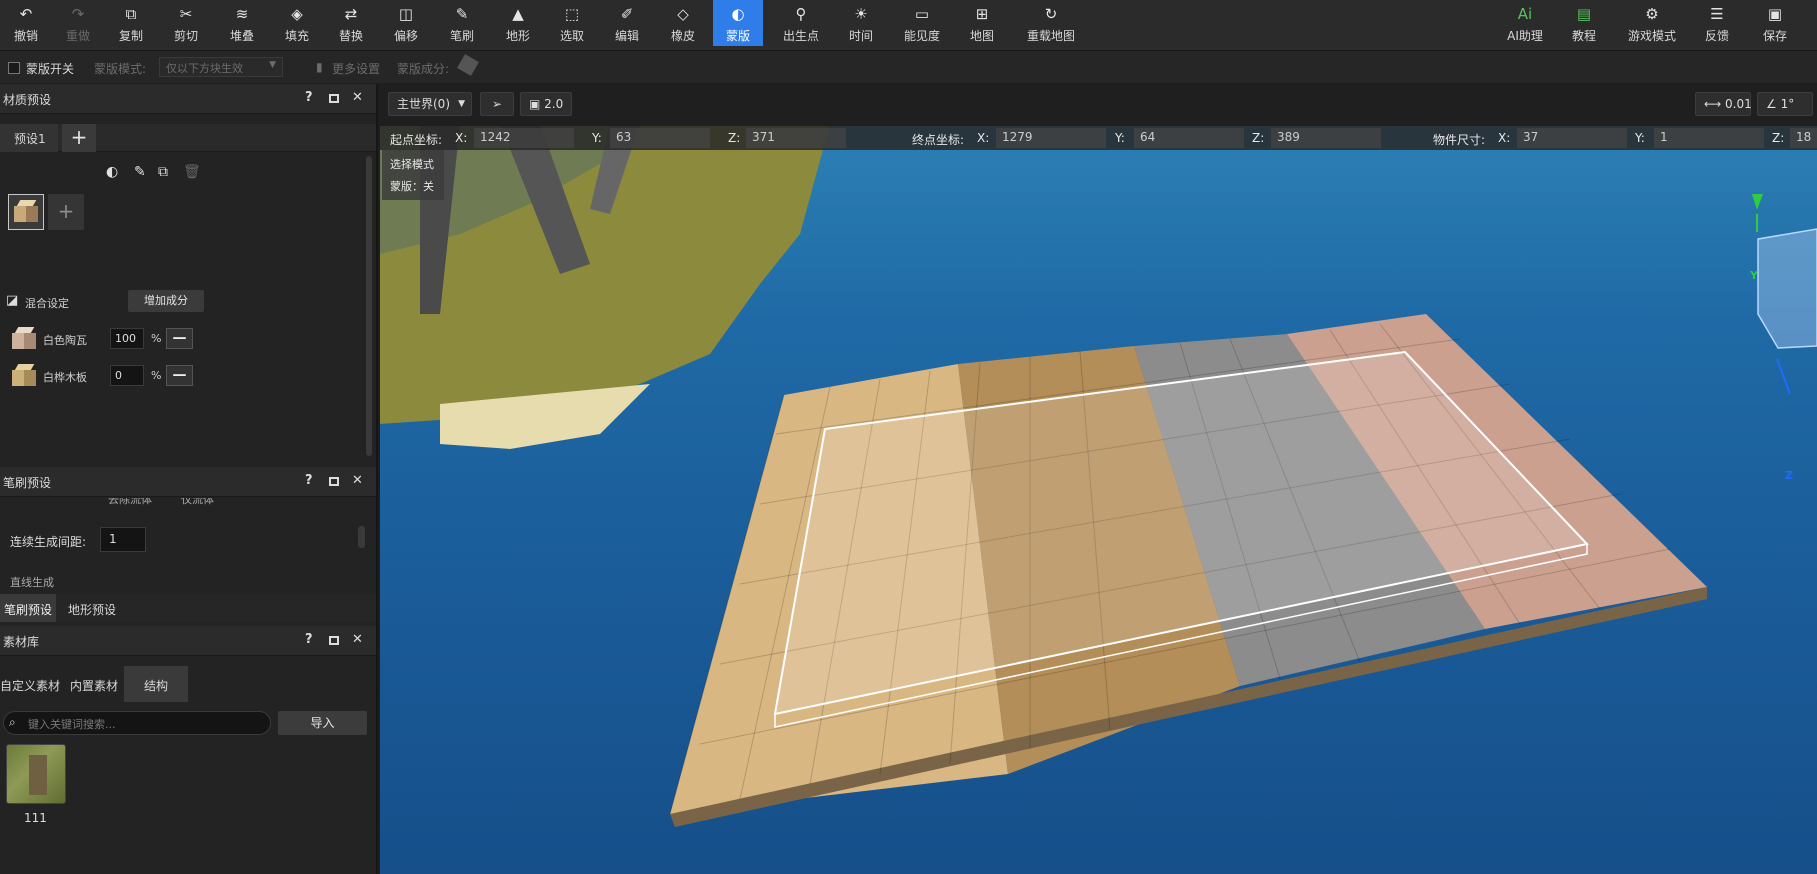 The width and height of the screenshot is (1817, 874). I want to click on material-slot, so click(26, 212).